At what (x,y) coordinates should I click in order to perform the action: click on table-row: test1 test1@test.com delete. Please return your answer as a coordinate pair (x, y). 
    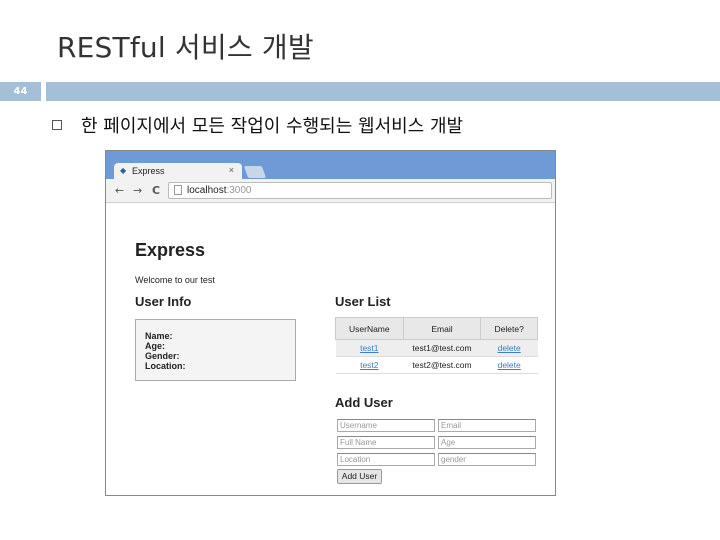
    Looking at the image, I should click on (436, 348).